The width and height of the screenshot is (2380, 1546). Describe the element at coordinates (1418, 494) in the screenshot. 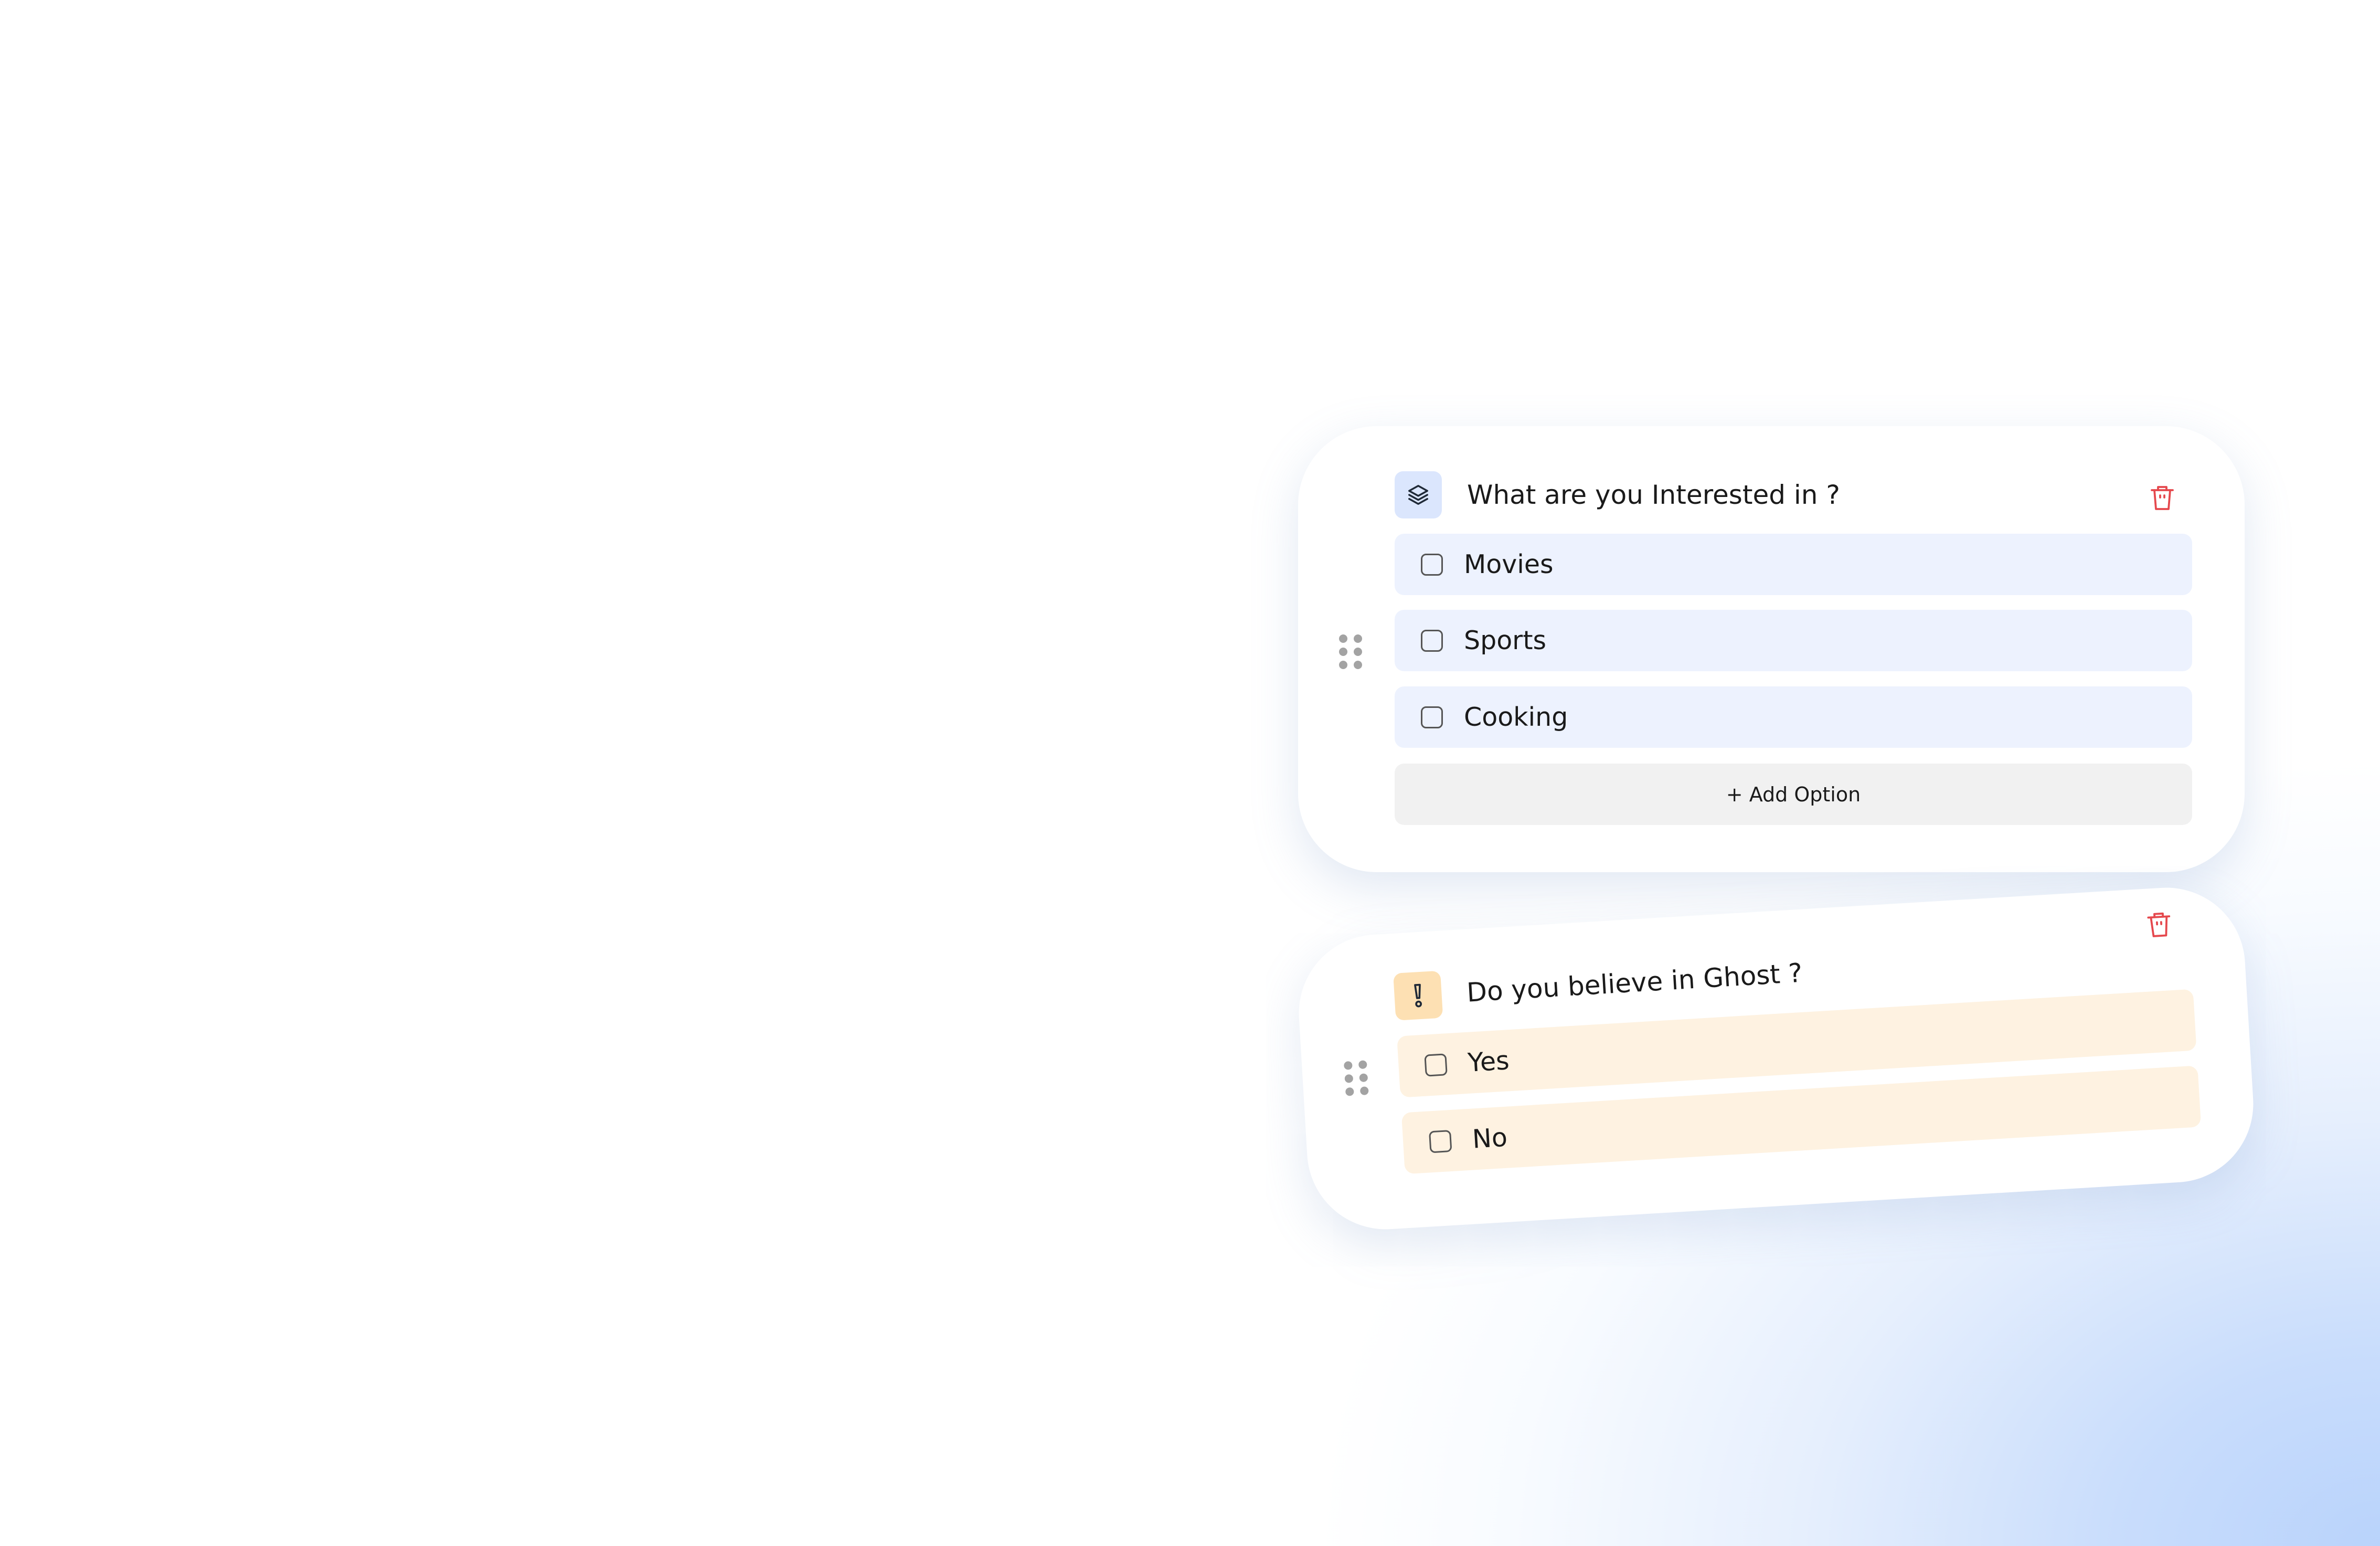

I see `layers-icon` at that location.